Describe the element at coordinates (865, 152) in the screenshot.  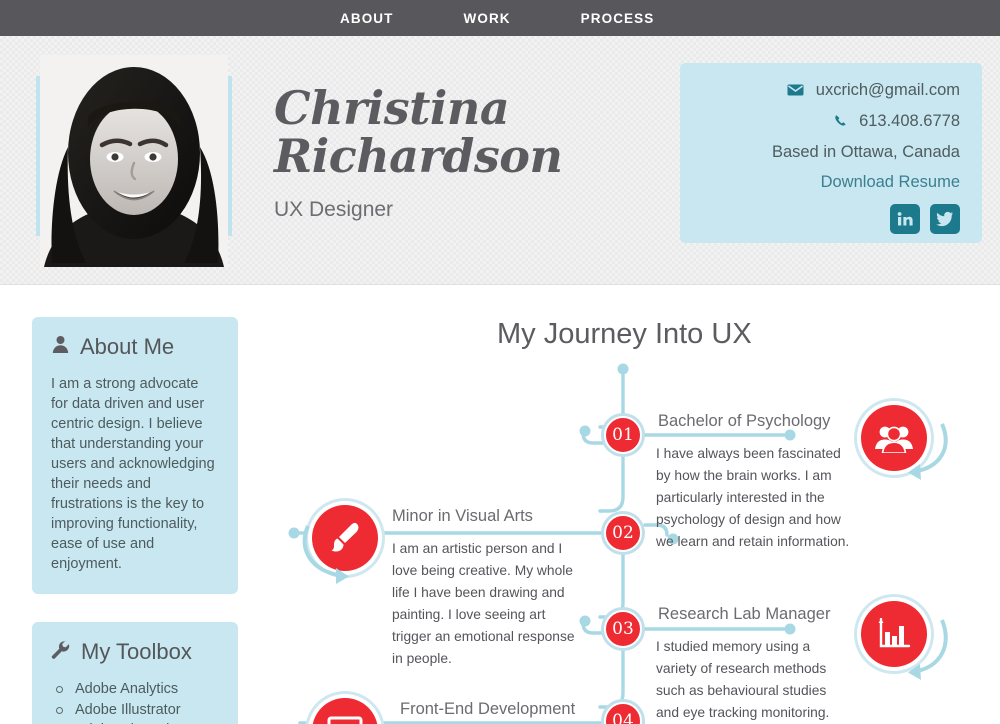
I see `contact-location: Based in Ottawa, Canada` at that location.